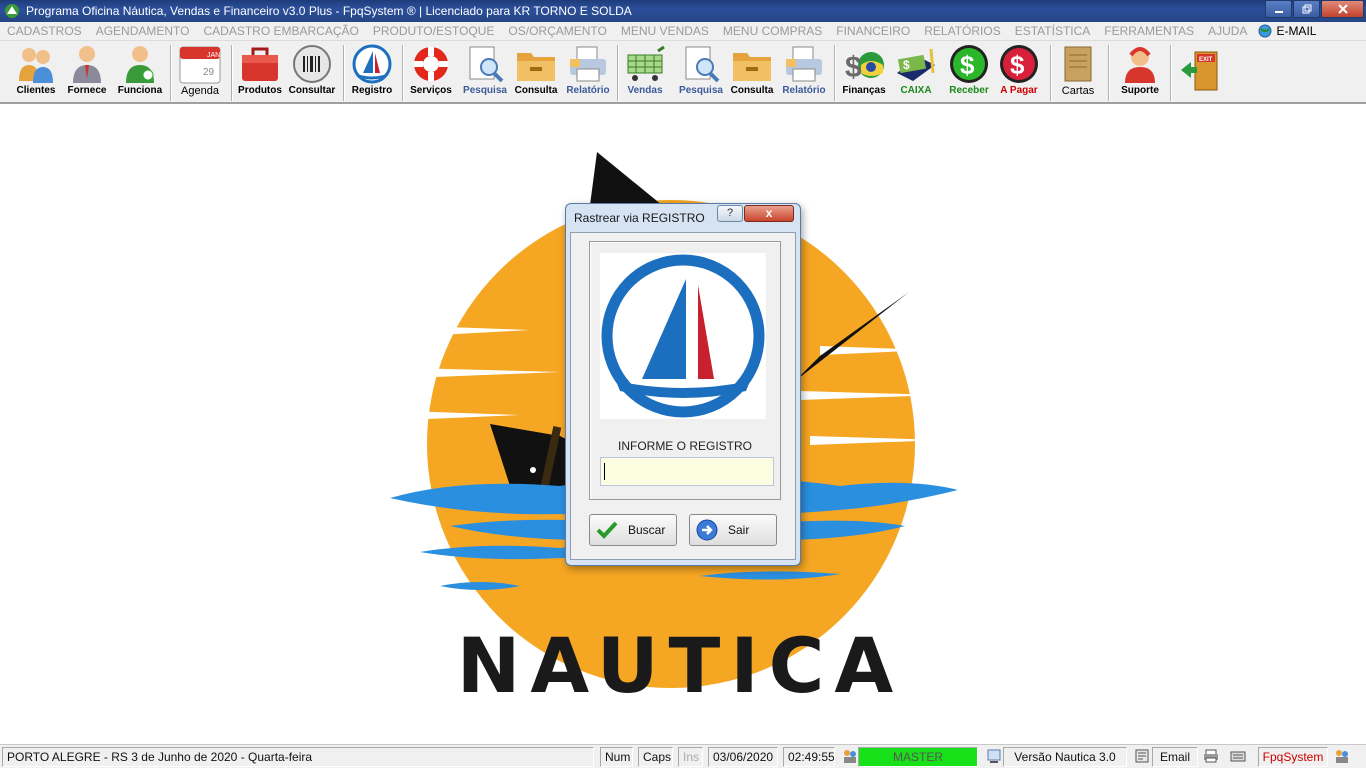 This screenshot has height=768, width=1366. I want to click on status-version: Versão Nautica 3.0, so click(1065, 757).